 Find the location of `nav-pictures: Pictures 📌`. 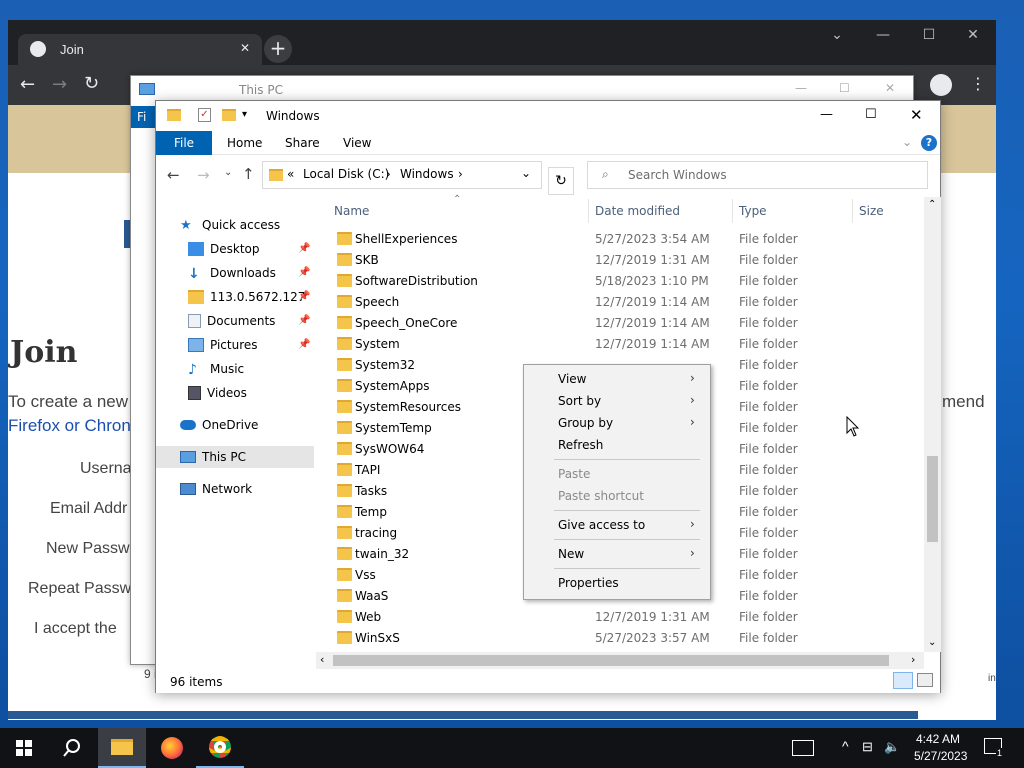

nav-pictures: Pictures 📌 is located at coordinates (235, 345).